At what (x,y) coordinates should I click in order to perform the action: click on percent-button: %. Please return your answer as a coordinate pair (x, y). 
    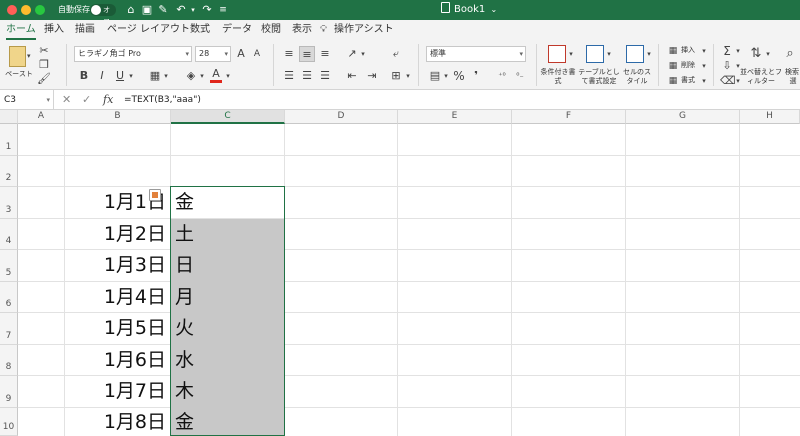
    Looking at the image, I should click on (459, 76).